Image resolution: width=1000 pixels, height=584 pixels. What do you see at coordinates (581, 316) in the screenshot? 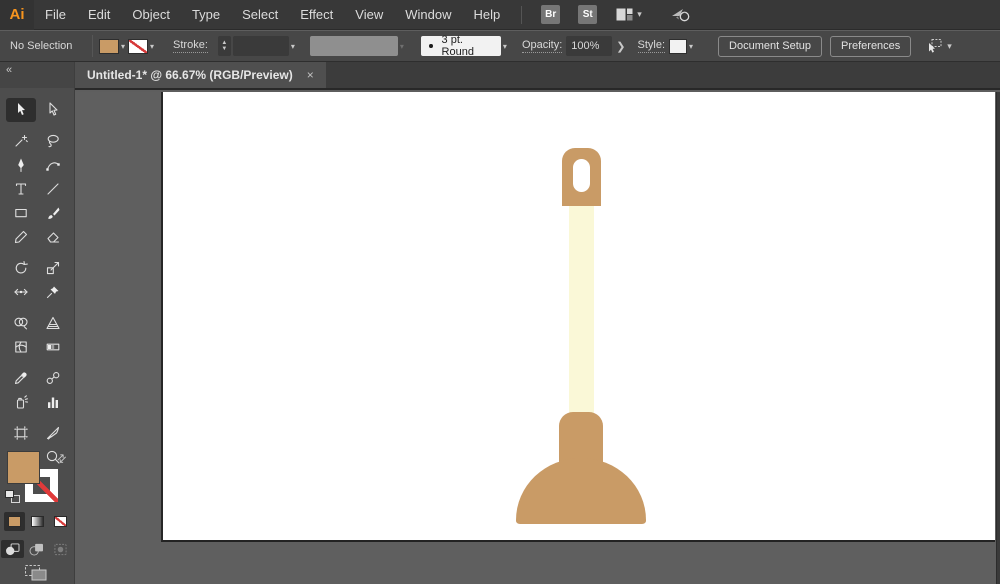
I see `plunger-shaft-shape` at bounding box center [581, 316].